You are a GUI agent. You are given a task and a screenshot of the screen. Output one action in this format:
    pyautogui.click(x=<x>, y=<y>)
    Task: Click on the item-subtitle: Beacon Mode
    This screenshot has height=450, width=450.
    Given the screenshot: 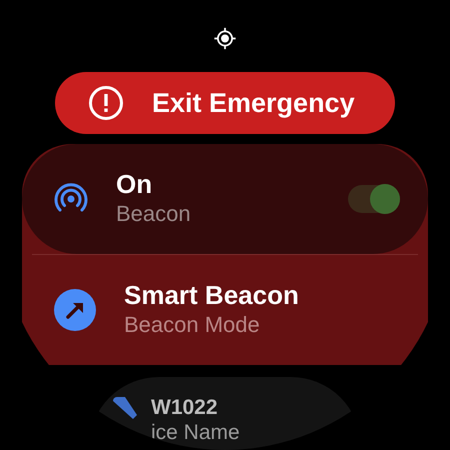 What is the action you would take?
    pyautogui.click(x=192, y=325)
    